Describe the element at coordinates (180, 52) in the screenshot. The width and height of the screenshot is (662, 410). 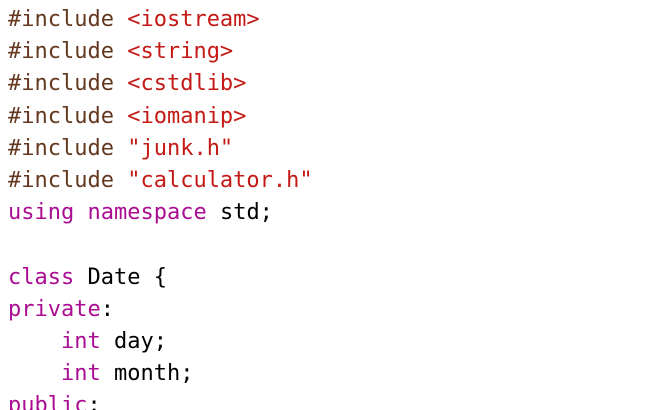
I see `code-token-header: <string>` at that location.